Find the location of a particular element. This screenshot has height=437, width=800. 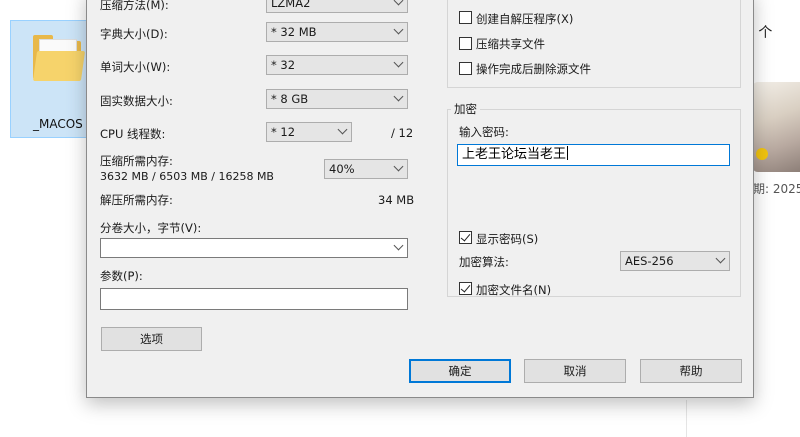

folder-item: _MACOS is located at coordinates (50, 79).